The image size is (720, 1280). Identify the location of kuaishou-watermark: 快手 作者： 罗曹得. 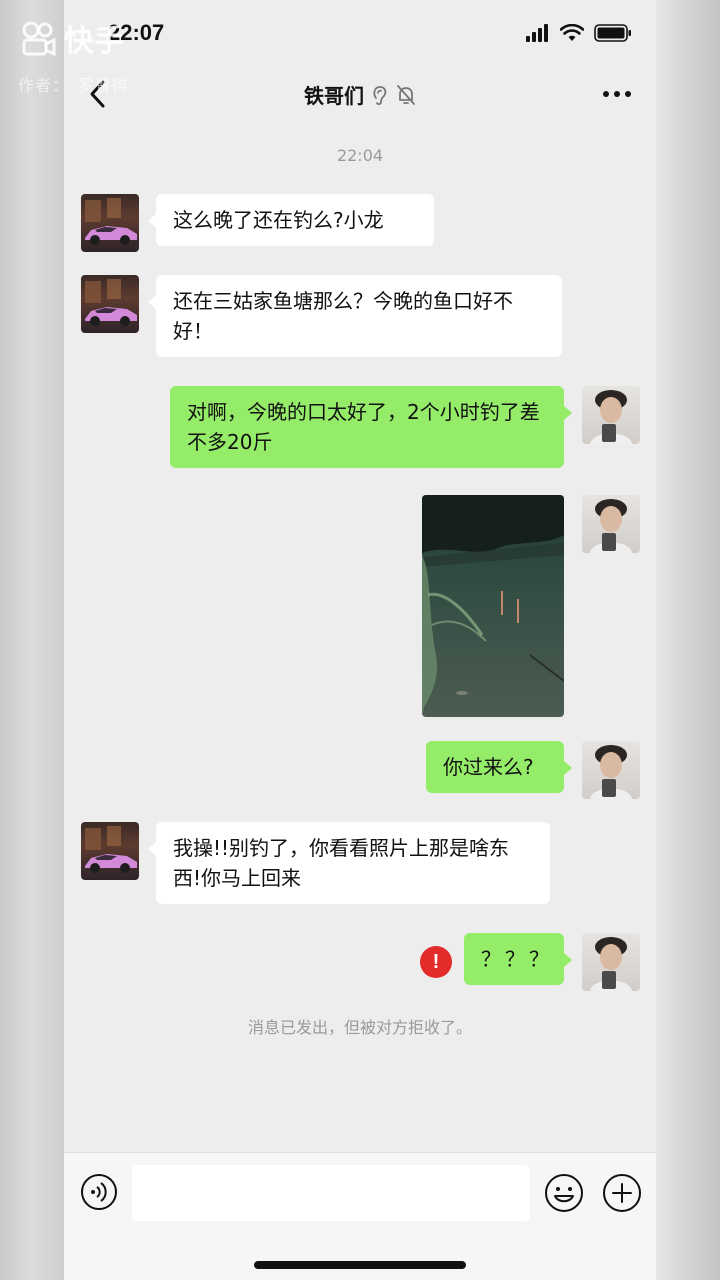
(73, 56).